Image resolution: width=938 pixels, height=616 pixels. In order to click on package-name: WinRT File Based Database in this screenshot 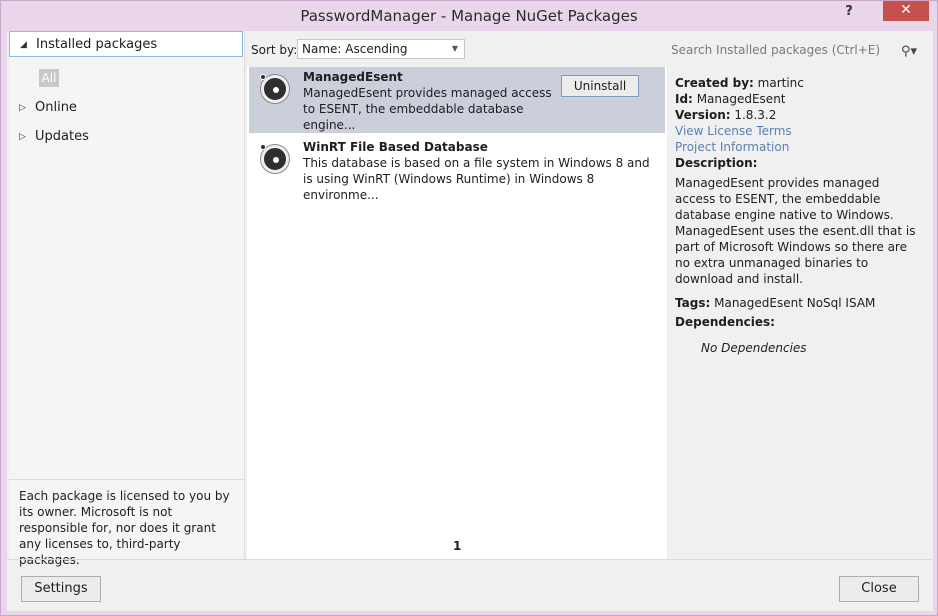, I will do `click(395, 147)`.